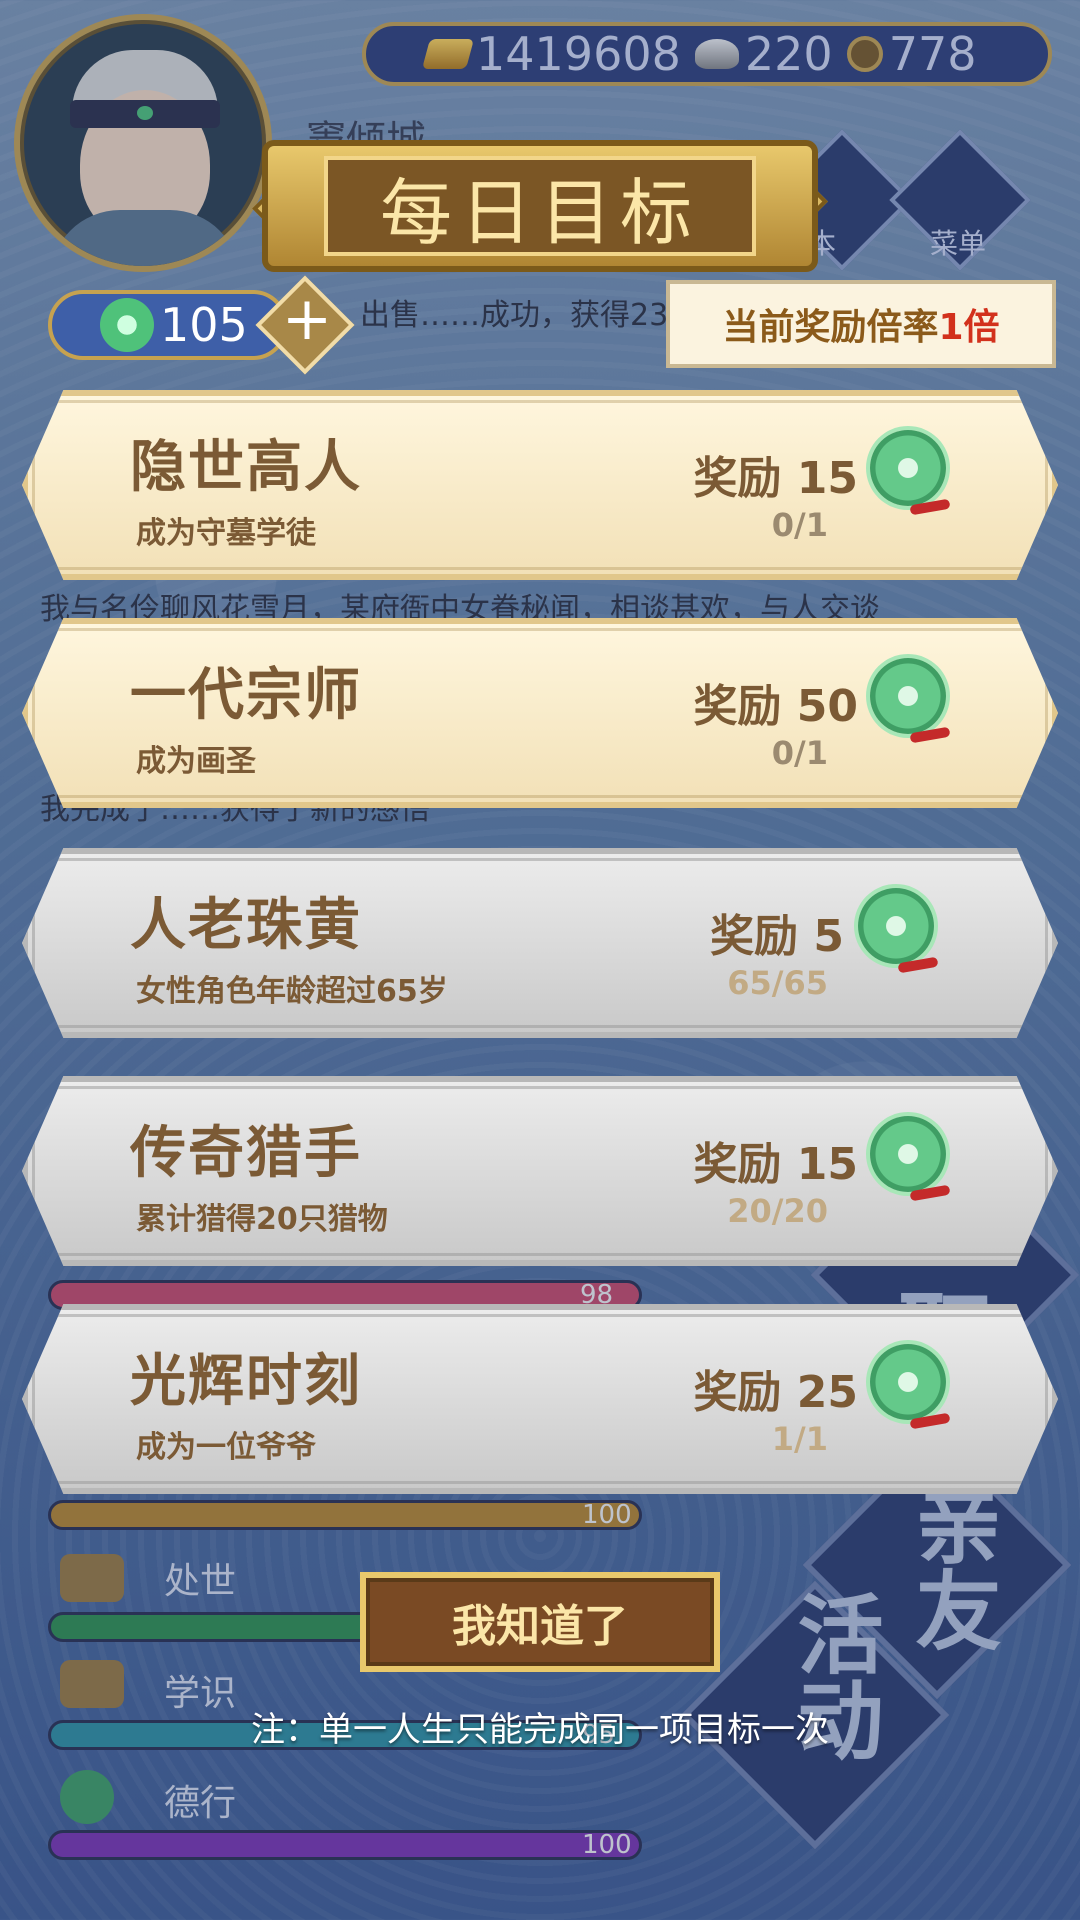 This screenshot has width=1080, height=1920. What do you see at coordinates (969, 327) in the screenshot?
I see `reward-rate-value: 1倍` at bounding box center [969, 327].